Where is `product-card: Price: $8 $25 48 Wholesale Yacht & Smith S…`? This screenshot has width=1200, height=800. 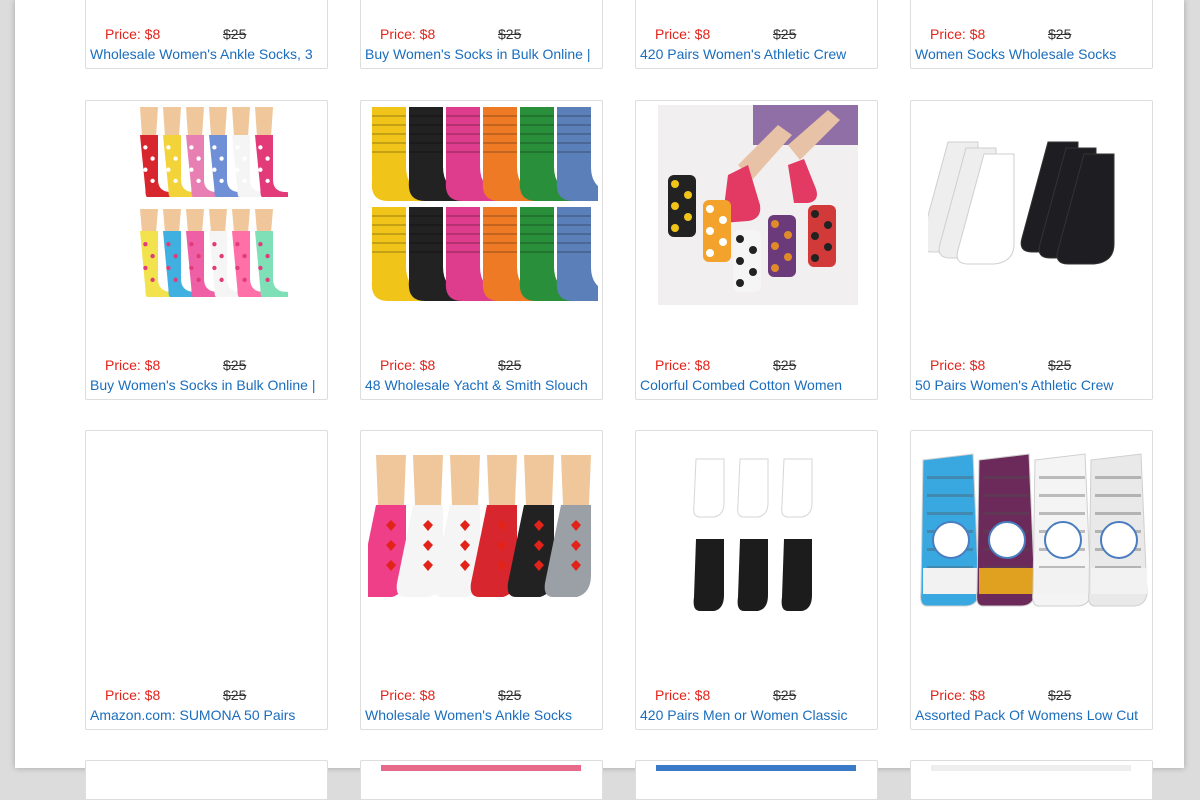
product-card: Price: $8 $25 48 Wholesale Yacht & Smith S… is located at coordinates (481, 250).